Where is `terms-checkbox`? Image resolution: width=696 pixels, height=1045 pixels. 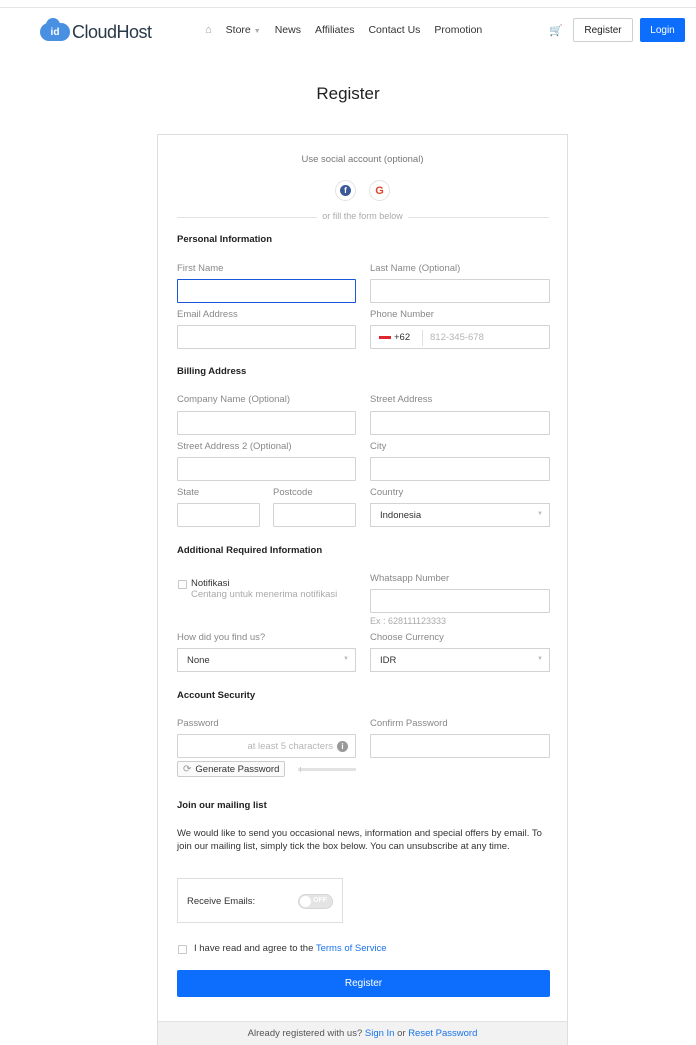
terms-checkbox is located at coordinates (182, 949).